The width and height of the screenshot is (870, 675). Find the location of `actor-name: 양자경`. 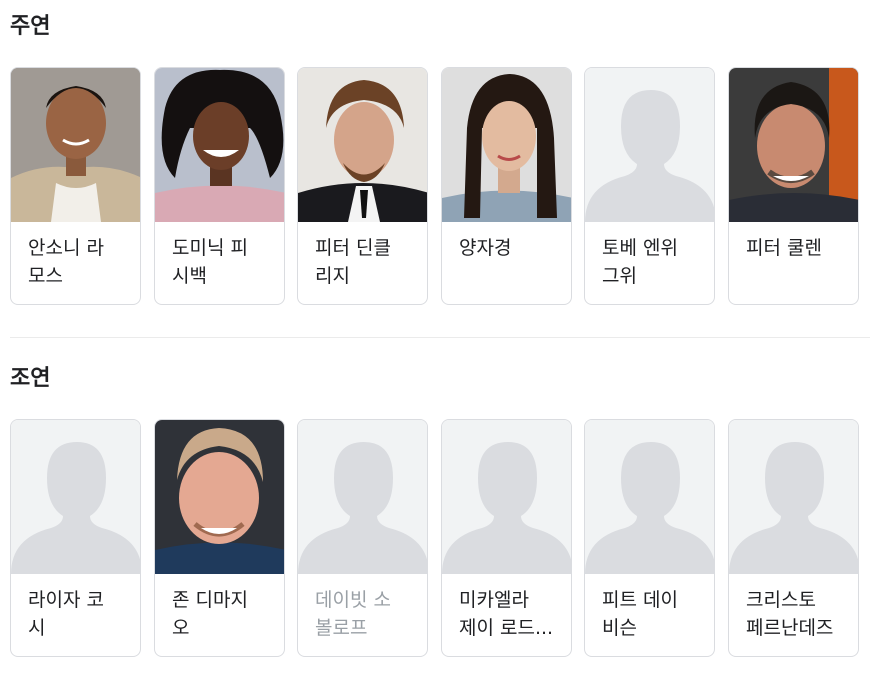

actor-name: 양자경 is located at coordinates (485, 248).